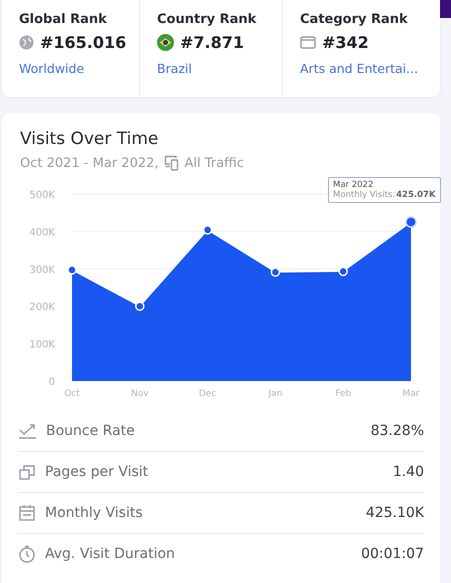 The height and width of the screenshot is (583, 451). I want to click on calendar-icon, so click(27, 513).